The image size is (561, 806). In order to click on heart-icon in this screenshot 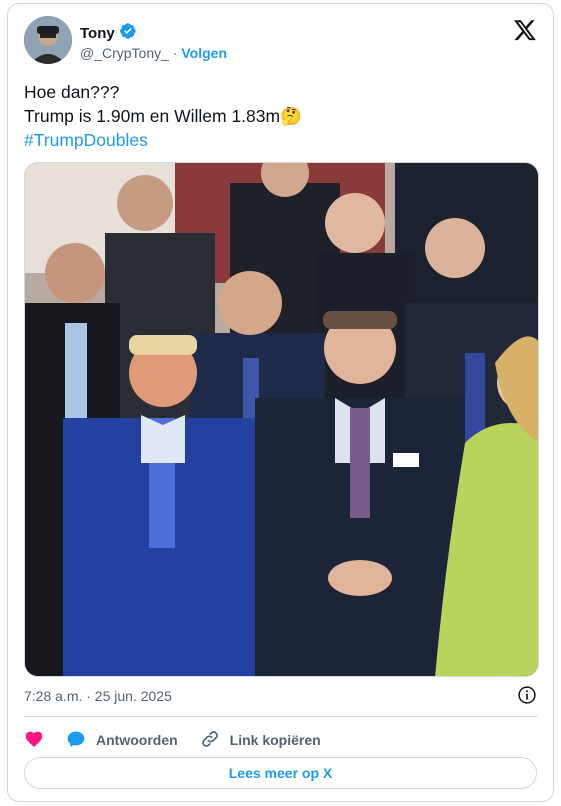, I will do `click(34, 740)`.